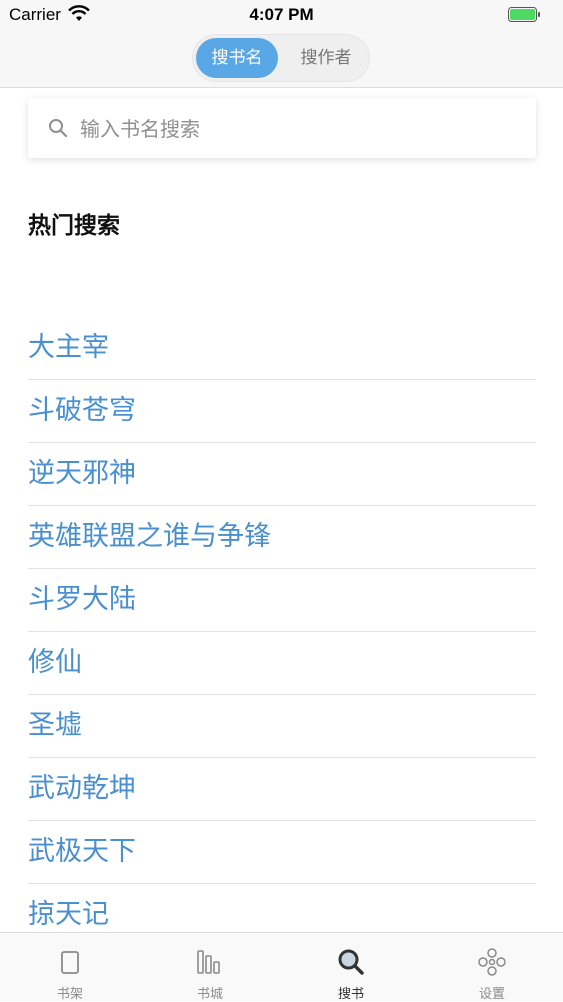 The height and width of the screenshot is (1002, 563). What do you see at coordinates (74, 226) in the screenshot?
I see `hot-search-title: 热门搜索` at bounding box center [74, 226].